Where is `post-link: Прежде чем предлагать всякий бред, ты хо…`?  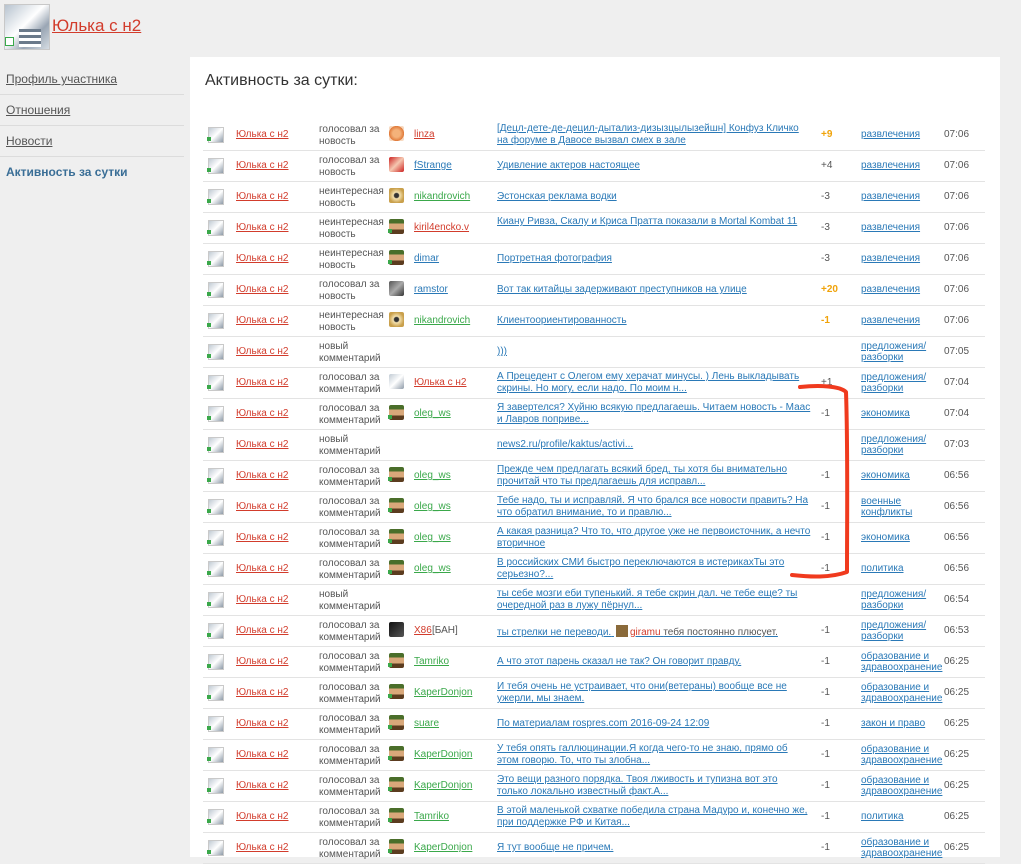
post-link: Прежде чем предлагать всякий бред, ты хо… is located at coordinates (654, 476).